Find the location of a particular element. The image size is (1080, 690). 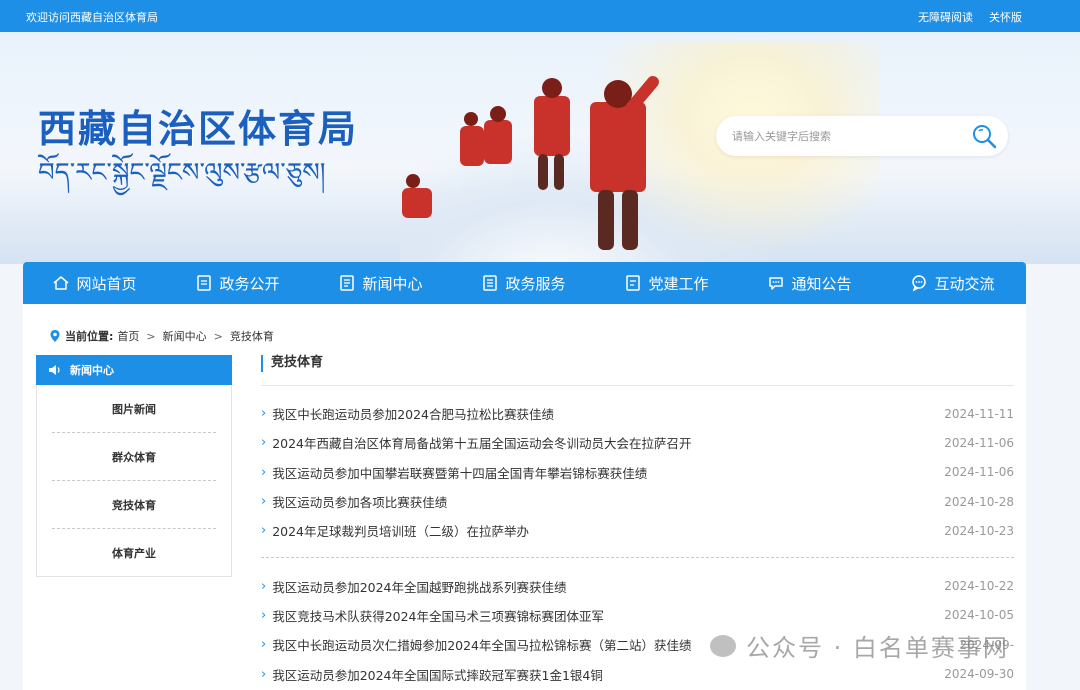

section-title-bar is located at coordinates (262, 363).